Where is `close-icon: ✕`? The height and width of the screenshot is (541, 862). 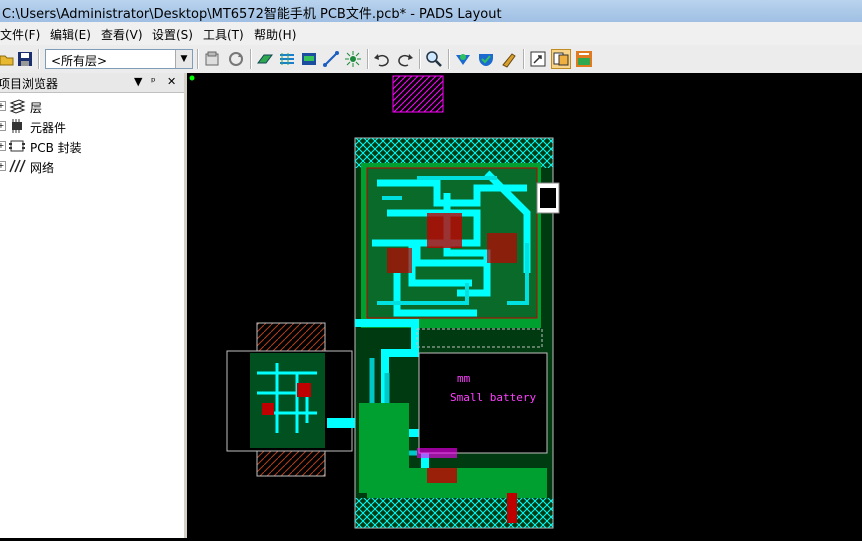 close-icon: ✕ is located at coordinates (171, 81).